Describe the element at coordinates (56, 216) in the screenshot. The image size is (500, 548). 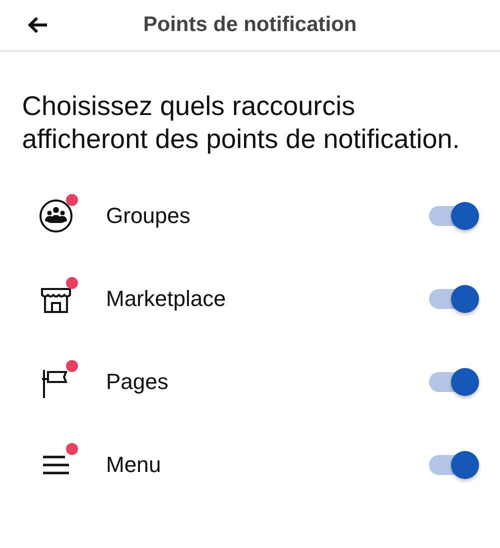
I see `people-icon` at that location.